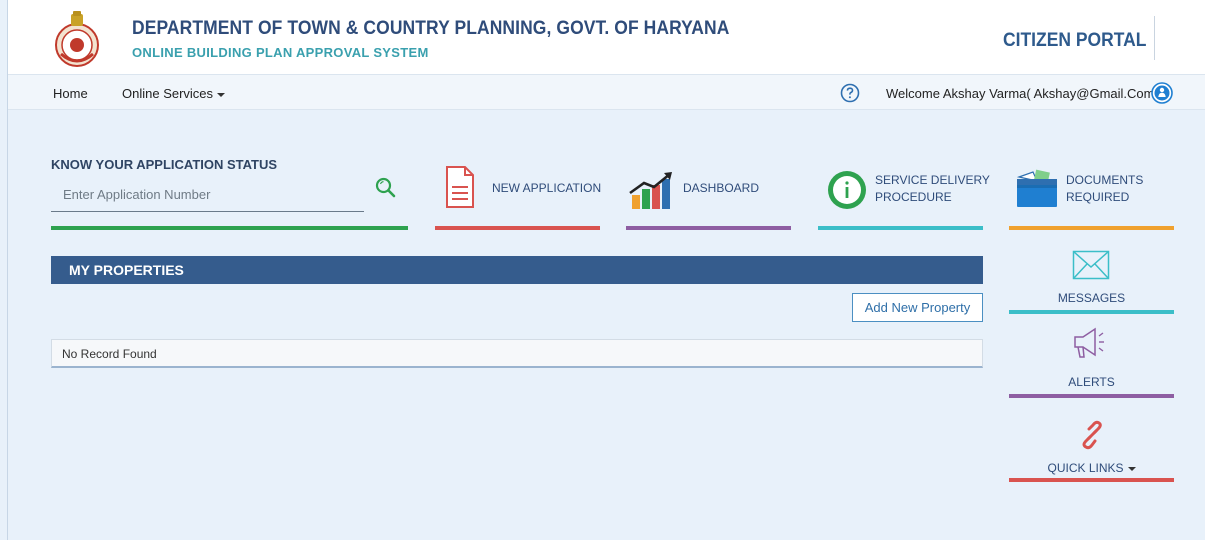 The width and height of the screenshot is (1205, 540). What do you see at coordinates (1091, 312) in the screenshot?
I see `messages-bar` at bounding box center [1091, 312].